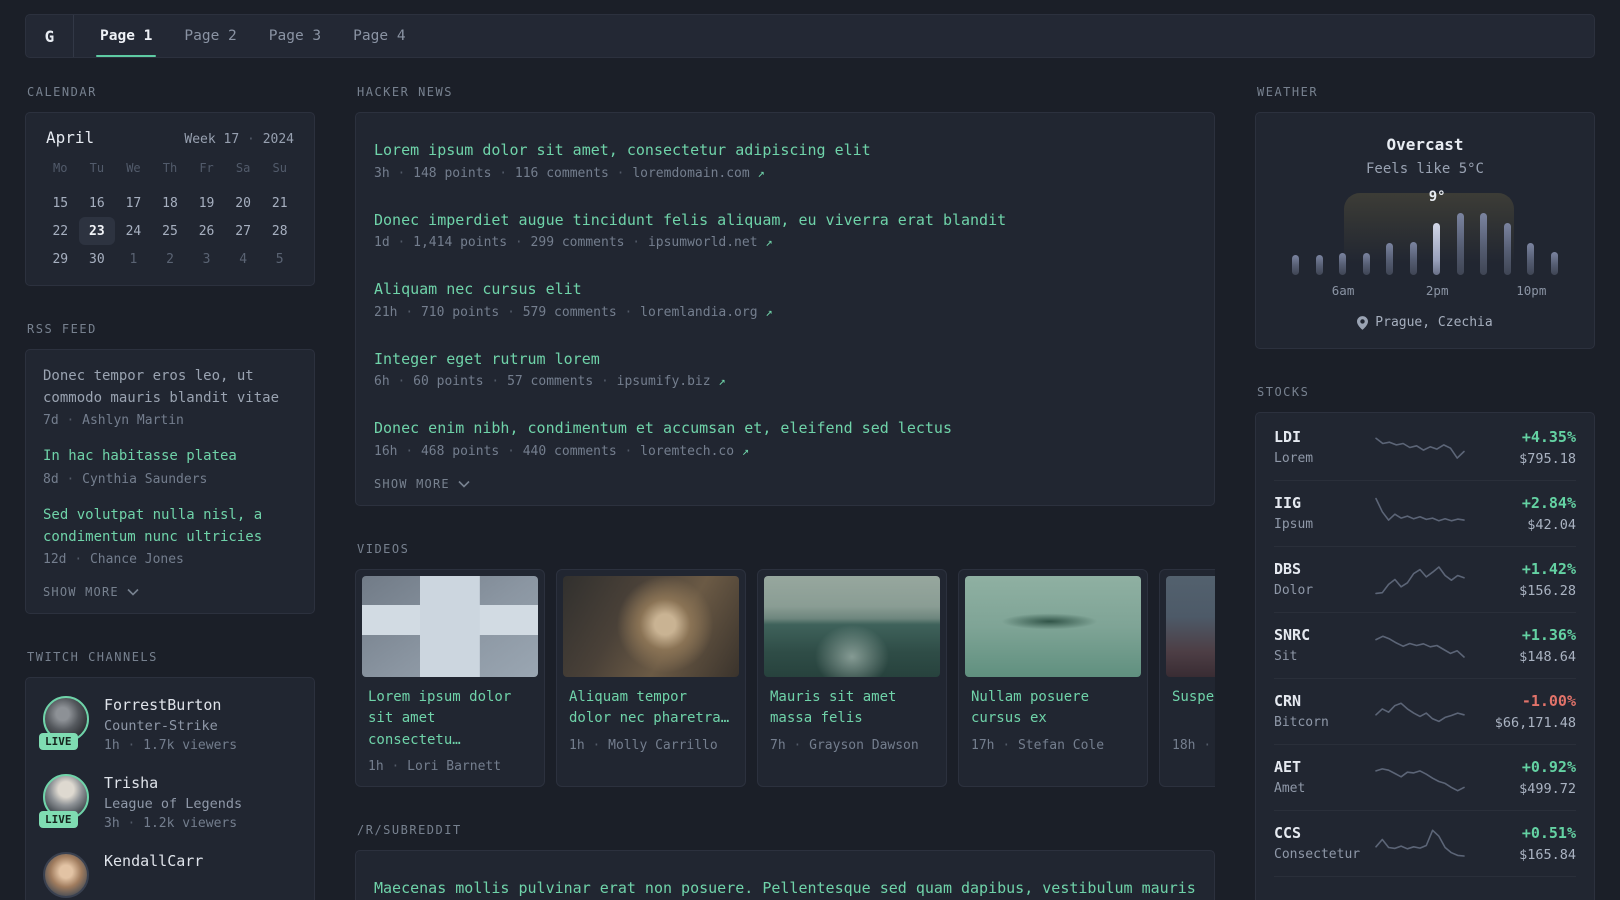  What do you see at coordinates (206, 203) in the screenshot?
I see `calendar-day: 19` at bounding box center [206, 203].